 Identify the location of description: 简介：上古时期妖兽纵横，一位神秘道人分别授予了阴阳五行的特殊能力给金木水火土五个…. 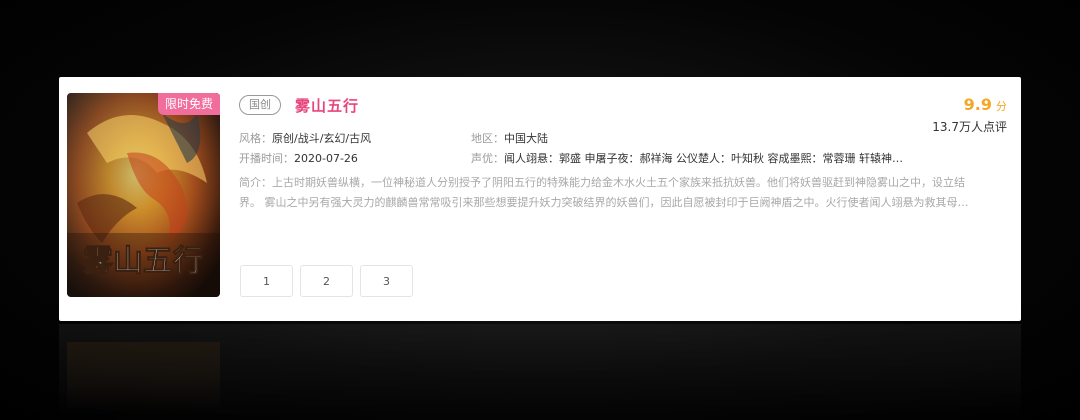
(620, 193).